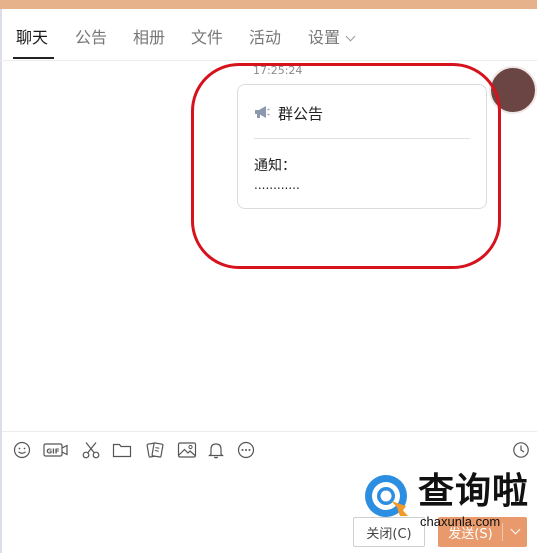 The image size is (537, 553). I want to click on window-titlebar, so click(268, 4).